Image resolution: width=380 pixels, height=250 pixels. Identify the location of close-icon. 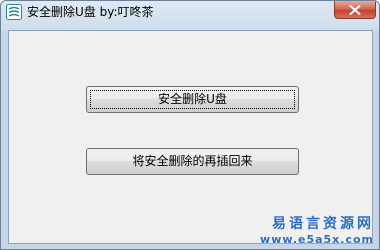
(355, 10).